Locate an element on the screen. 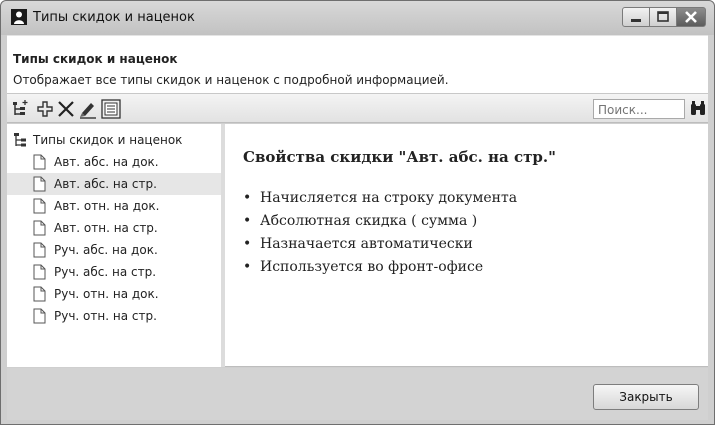 Image resolution: width=715 pixels, height=425 pixels. search-input is located at coordinates (639, 109).